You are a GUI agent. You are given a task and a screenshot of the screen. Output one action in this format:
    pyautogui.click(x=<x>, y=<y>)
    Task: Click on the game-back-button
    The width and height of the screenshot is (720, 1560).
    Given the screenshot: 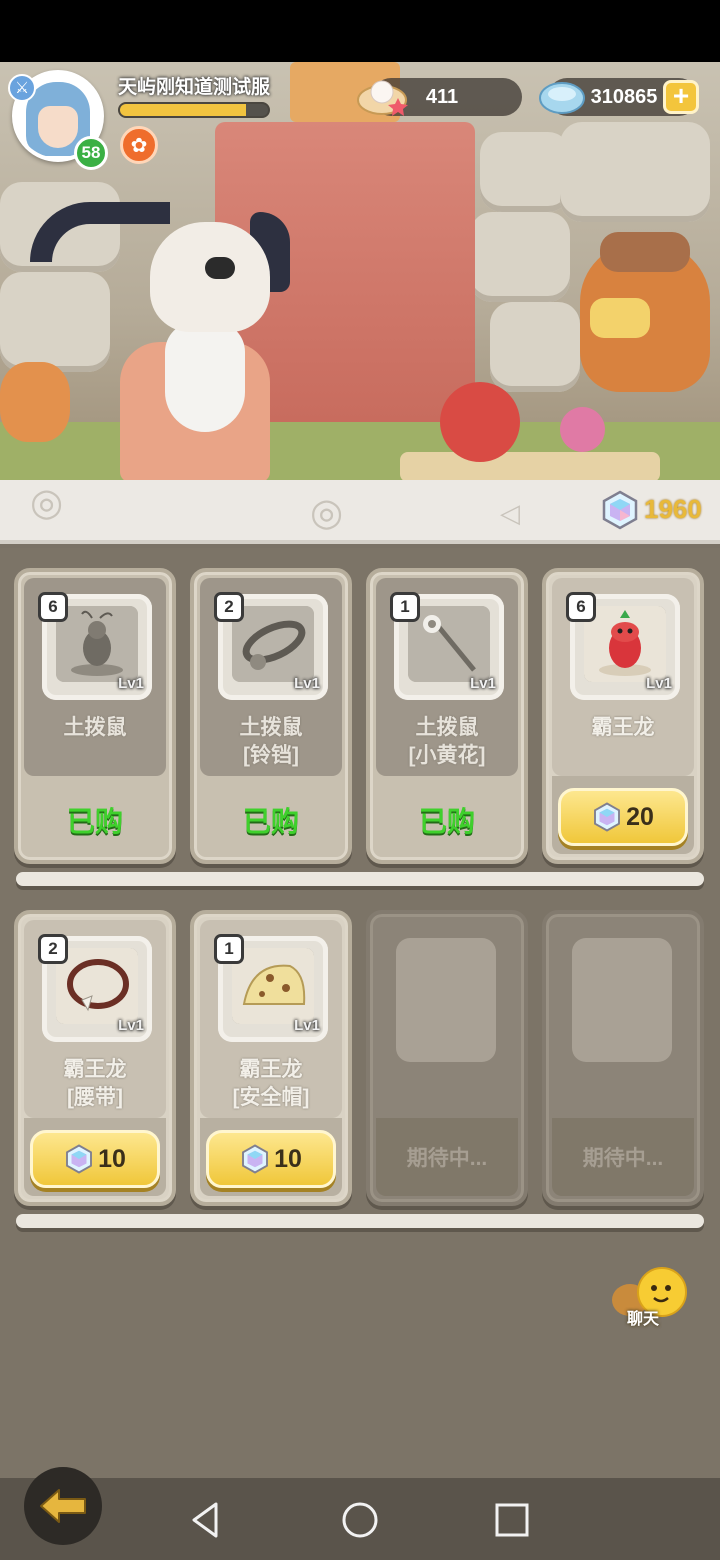 What is the action you would take?
    pyautogui.click(x=63, y=1506)
    